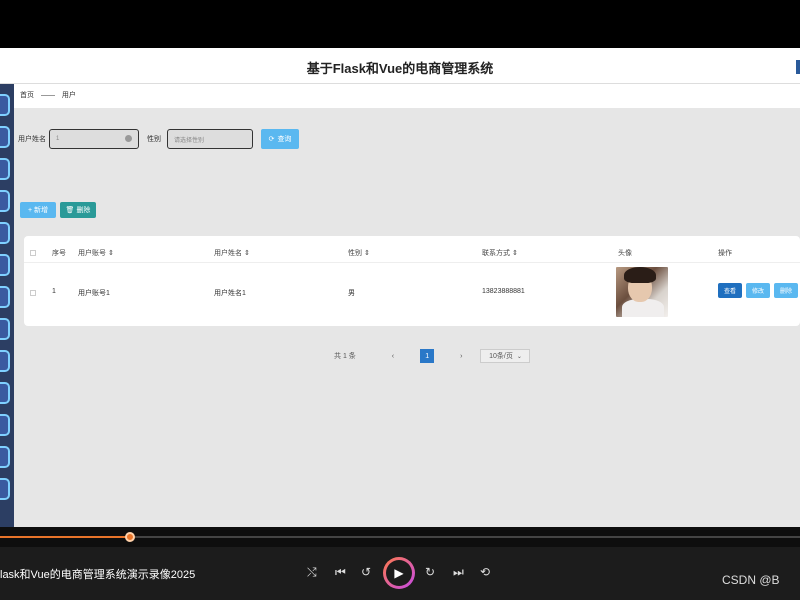 This screenshot has height=600, width=800. I want to click on next-icon: ⏭, so click(458, 572).